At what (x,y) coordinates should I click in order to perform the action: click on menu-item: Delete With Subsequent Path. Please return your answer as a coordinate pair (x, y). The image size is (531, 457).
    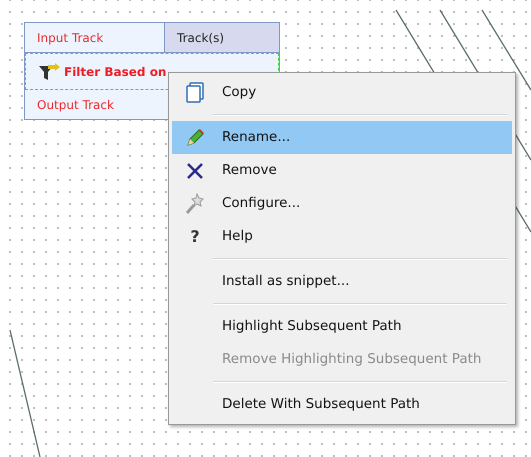
    Looking at the image, I should click on (342, 404).